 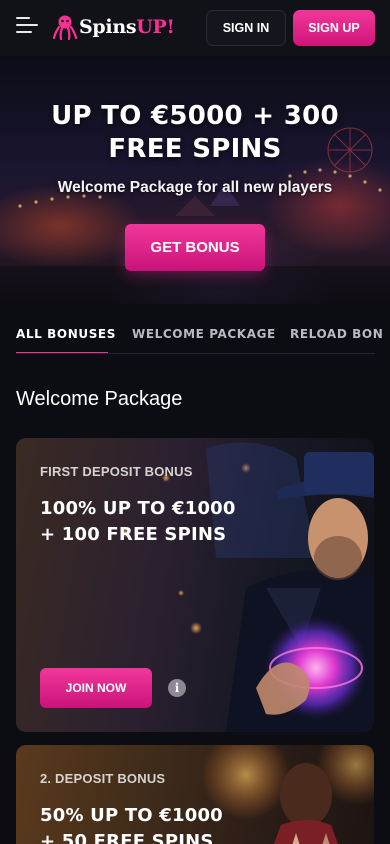 I want to click on card-title: 100% UP TO €1000 + 100 FREE SPINS, so click(x=138, y=522).